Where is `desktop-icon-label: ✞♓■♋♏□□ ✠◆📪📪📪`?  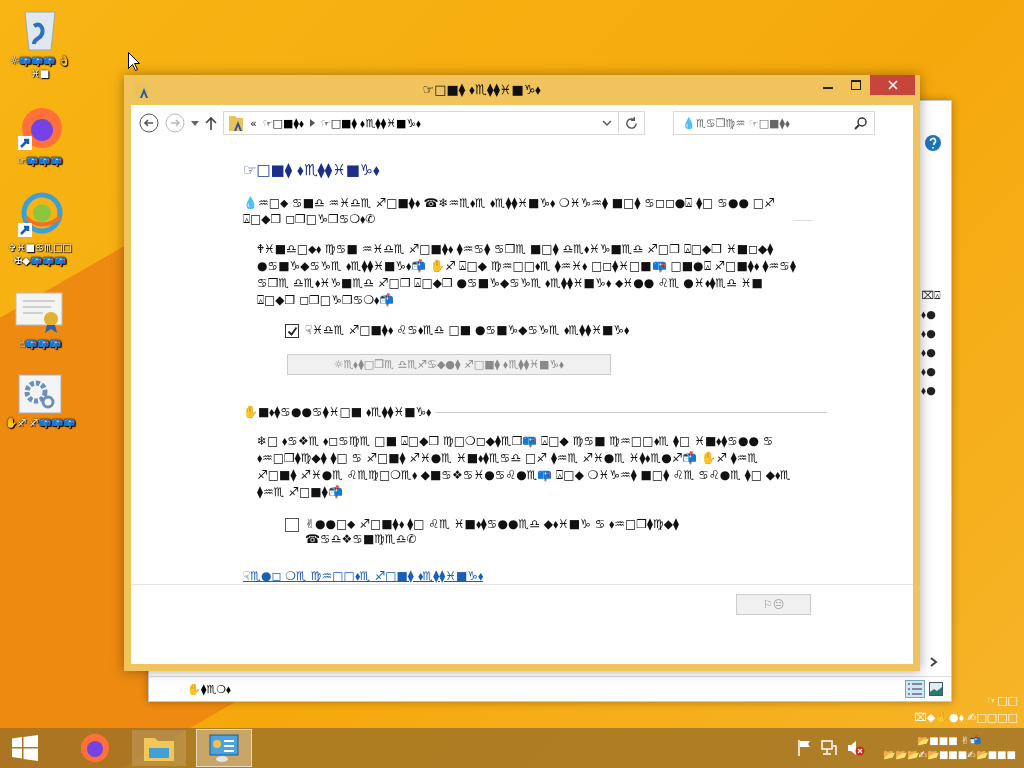 desktop-icon-label: ✞♓■♋♏□□ ✠◆📪📪📪 is located at coordinates (40, 254).